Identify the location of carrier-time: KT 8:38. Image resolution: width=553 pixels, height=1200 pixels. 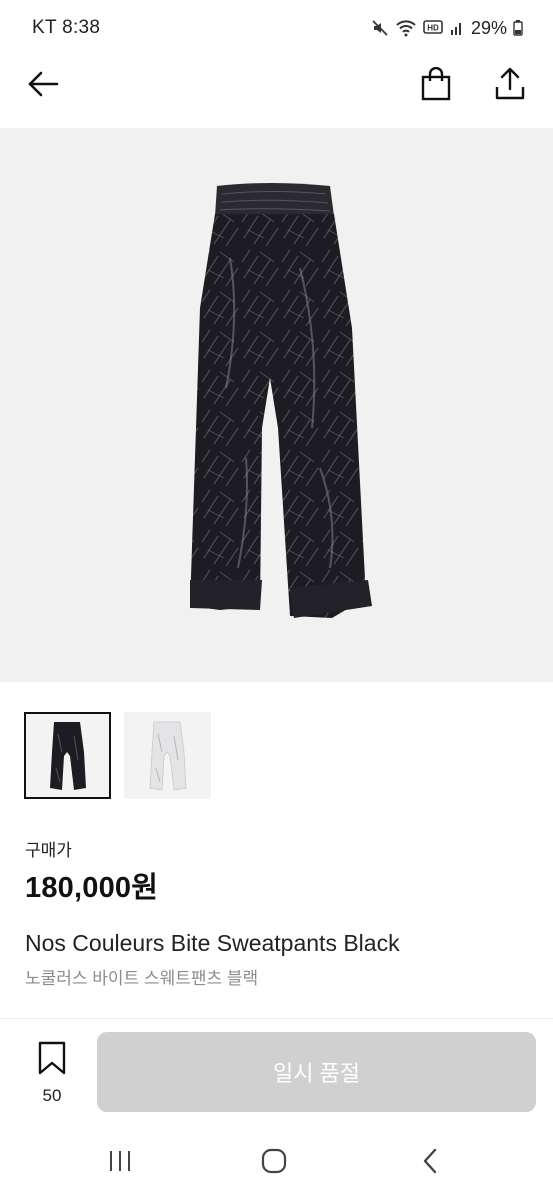
(66, 27).